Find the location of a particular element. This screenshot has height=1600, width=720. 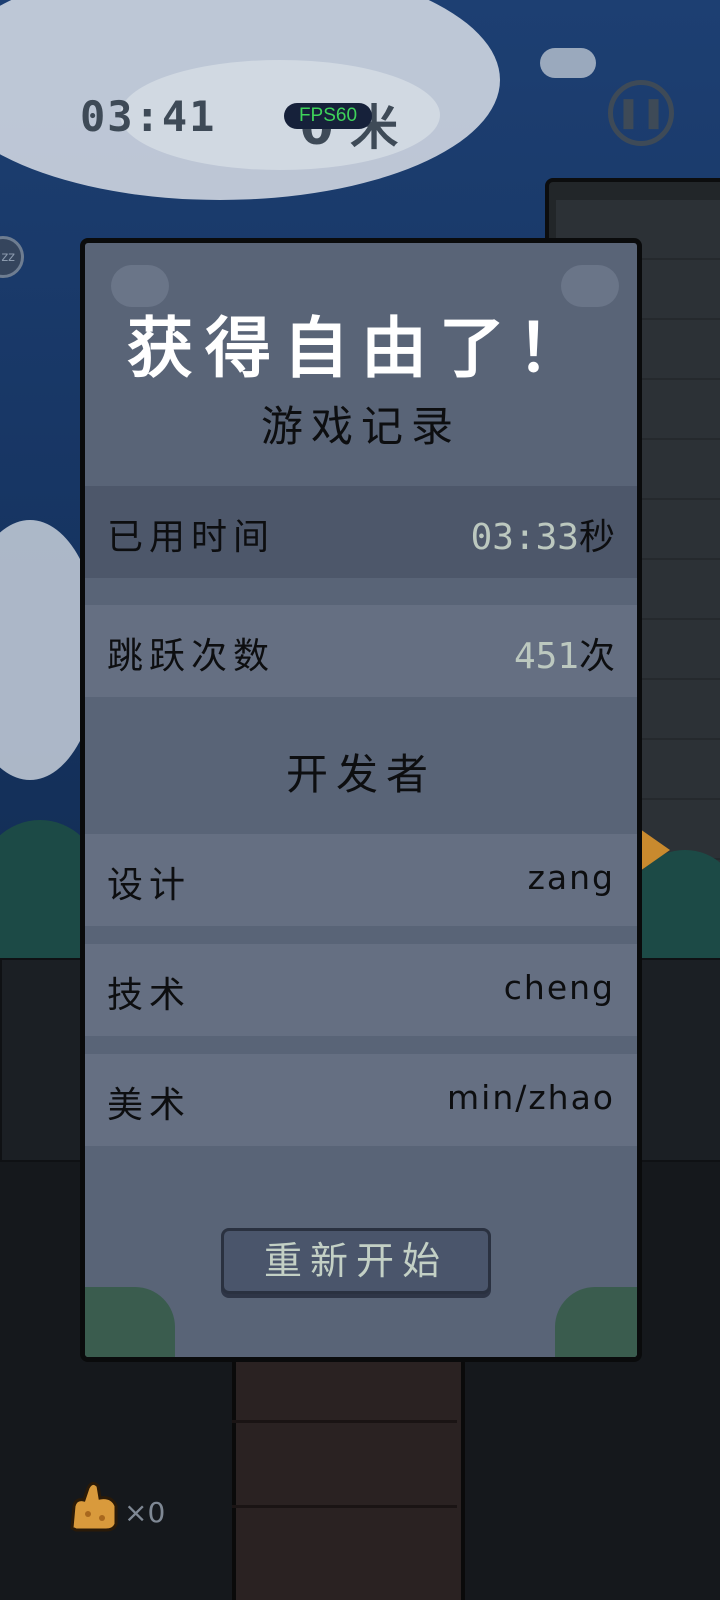

stat-label: 跳跃次数 is located at coordinates (191, 656).